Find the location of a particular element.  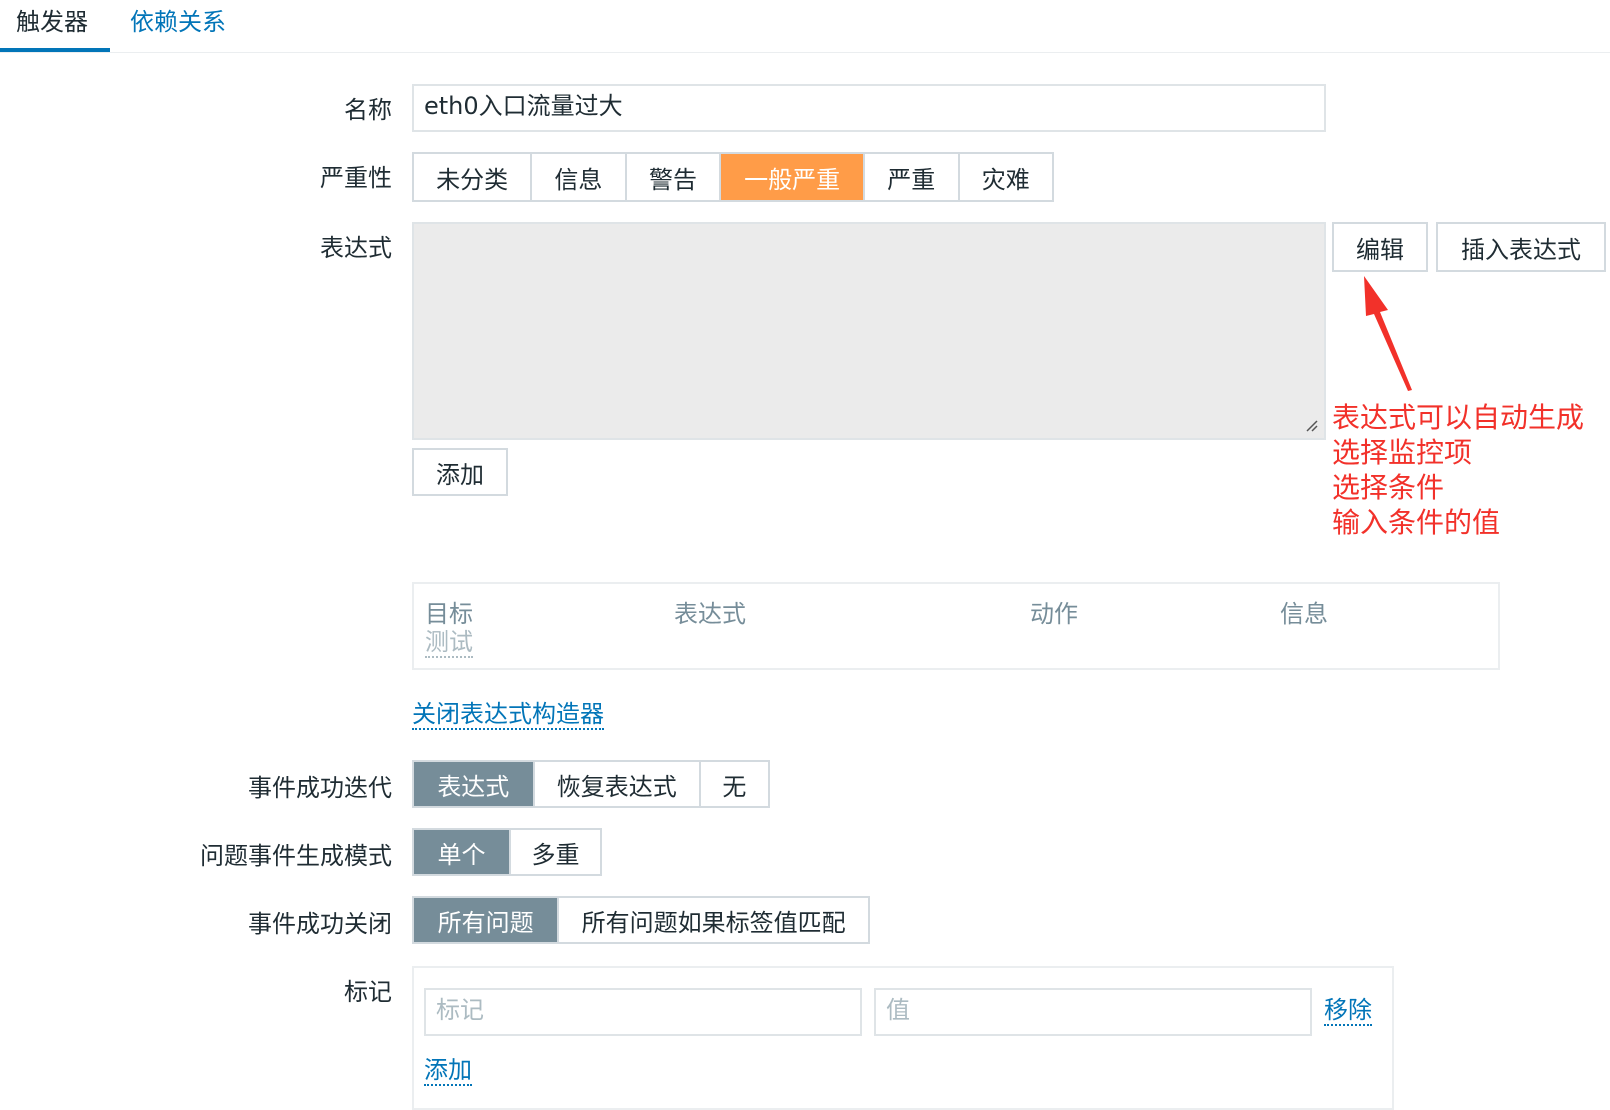

severity-information: 信息 is located at coordinates (579, 177).